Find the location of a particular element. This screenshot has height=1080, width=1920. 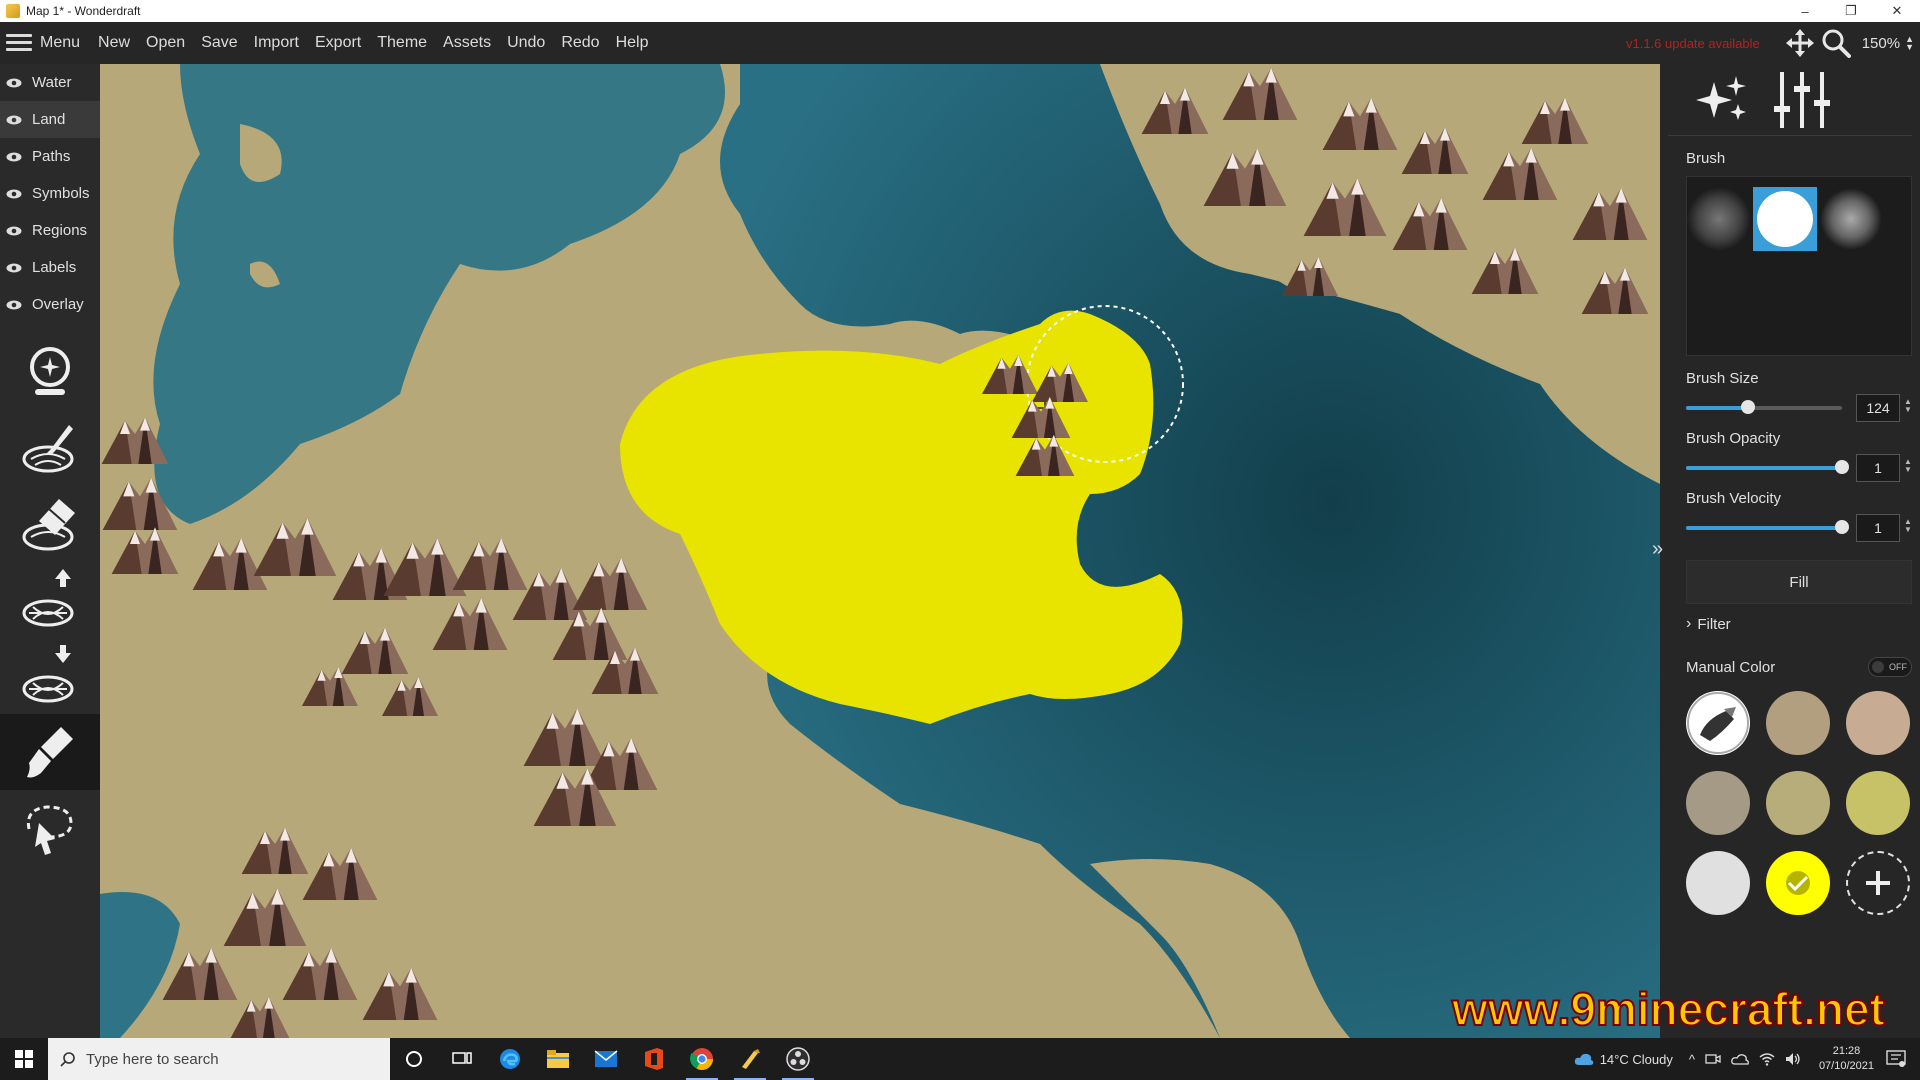

landmass-generator-tool is located at coordinates (50, 372).